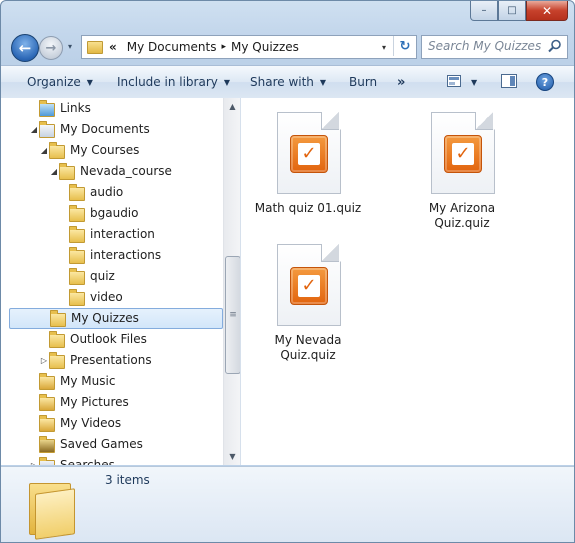 Image resolution: width=575 pixels, height=543 pixels. Describe the element at coordinates (112, 360) in the screenshot. I see `tree-item: ▷ Presentations` at that location.